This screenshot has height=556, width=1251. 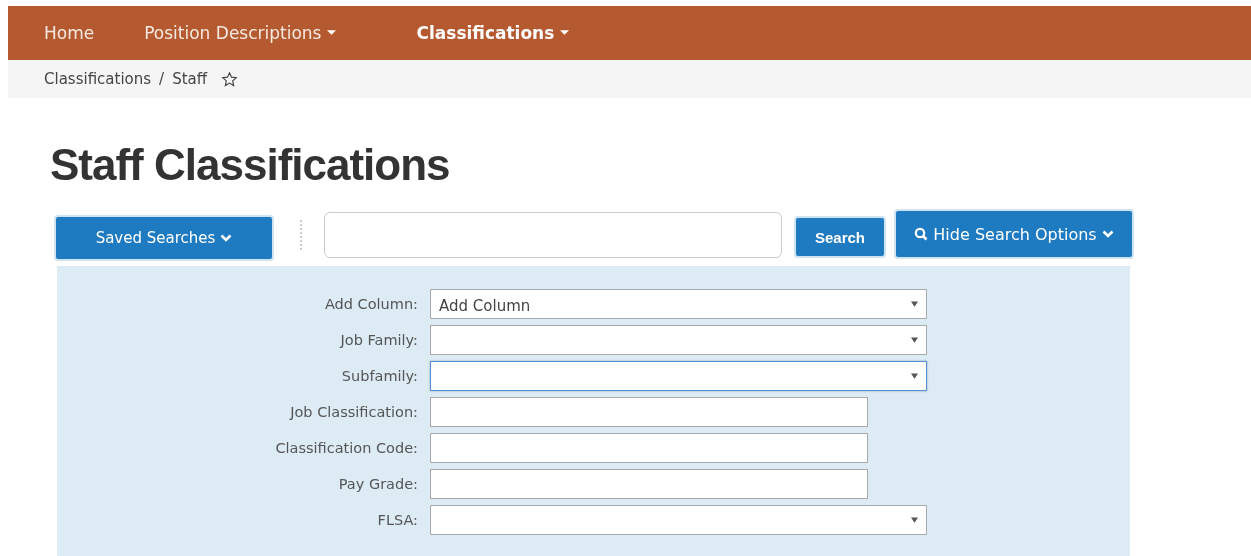 What do you see at coordinates (98, 79) in the screenshot?
I see `breadcrumb-link: Classifications` at bounding box center [98, 79].